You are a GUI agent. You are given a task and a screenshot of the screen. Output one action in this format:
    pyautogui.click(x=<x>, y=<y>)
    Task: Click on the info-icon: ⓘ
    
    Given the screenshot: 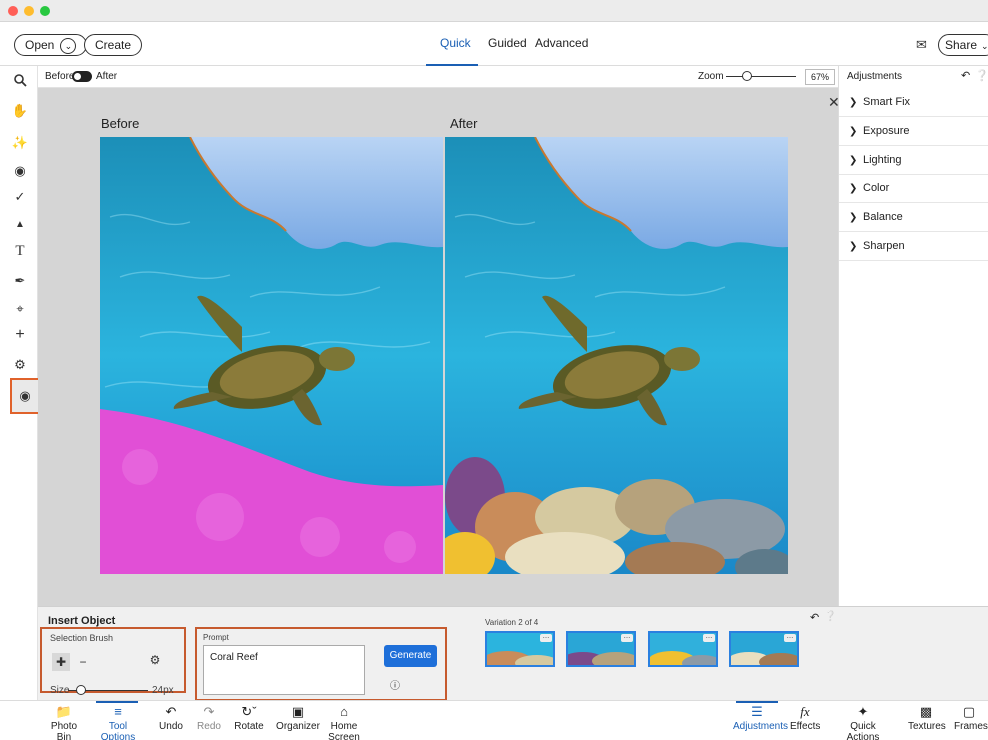 What is the action you would take?
    pyautogui.click(x=395, y=684)
    